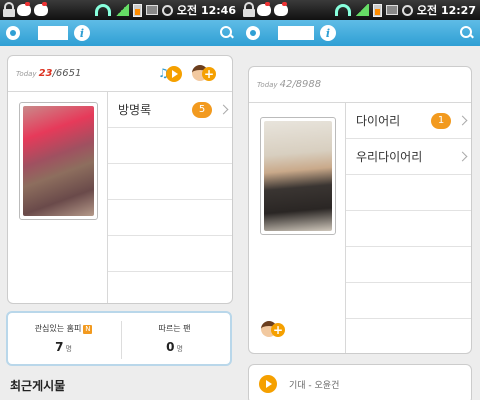  Describe the element at coordinates (268, 384) in the screenshot. I see `play-icon` at that location.